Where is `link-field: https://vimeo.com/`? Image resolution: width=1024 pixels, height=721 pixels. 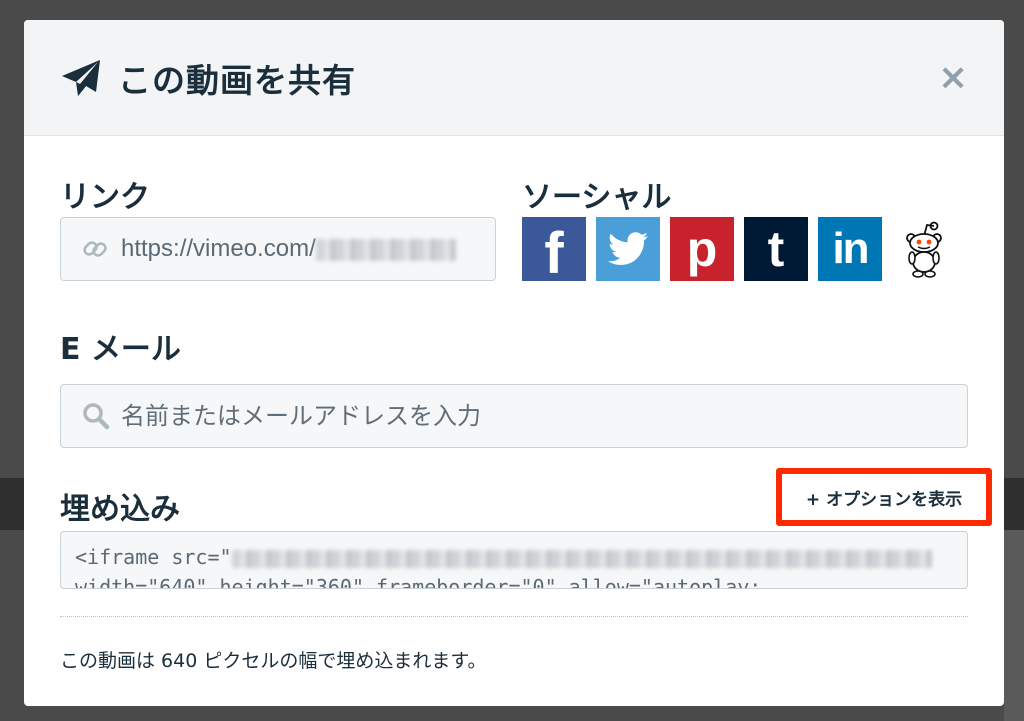
link-field: https://vimeo.com/ is located at coordinates (278, 249).